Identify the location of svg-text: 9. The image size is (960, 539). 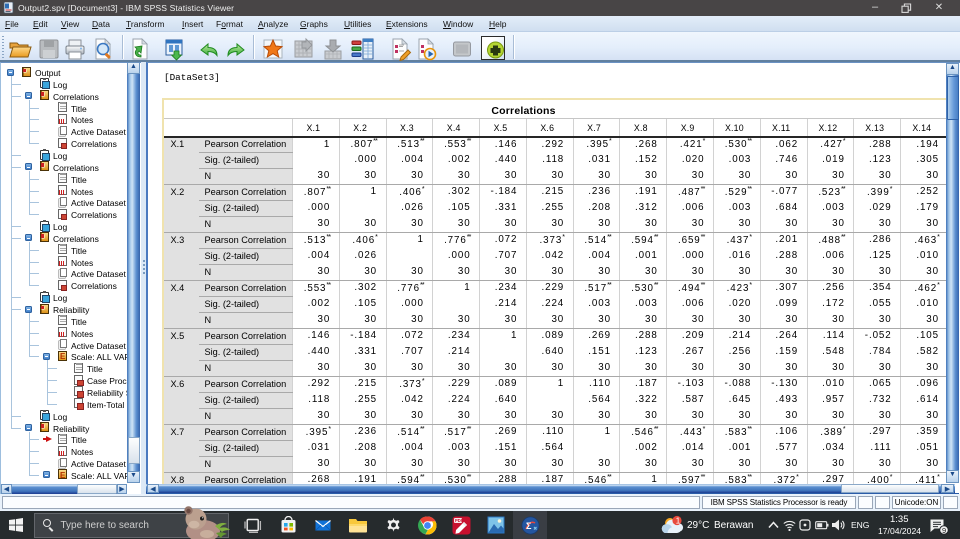
(944, 530).